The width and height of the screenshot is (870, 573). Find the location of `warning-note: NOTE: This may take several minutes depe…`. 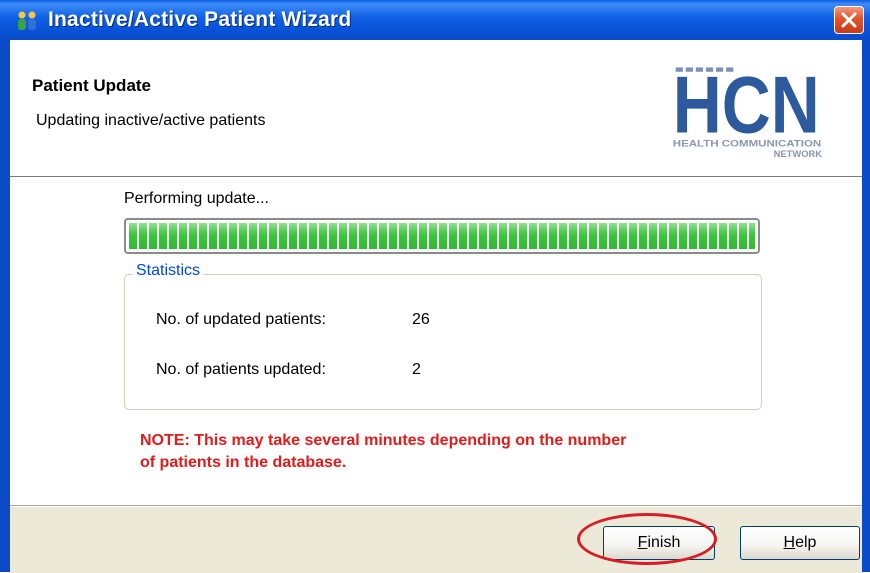

warning-note: NOTE: This may take several minutes depe… is located at coordinates (450, 452).